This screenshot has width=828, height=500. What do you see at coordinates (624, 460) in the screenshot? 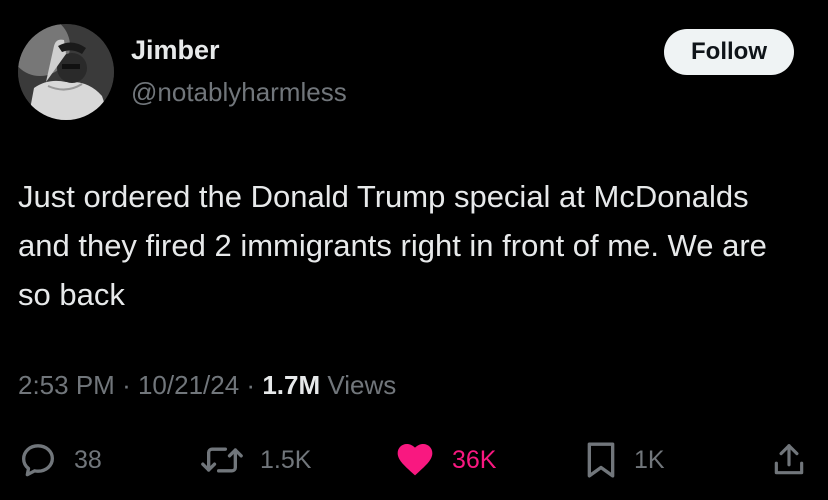
I see `bookmark-button: 1K` at bounding box center [624, 460].